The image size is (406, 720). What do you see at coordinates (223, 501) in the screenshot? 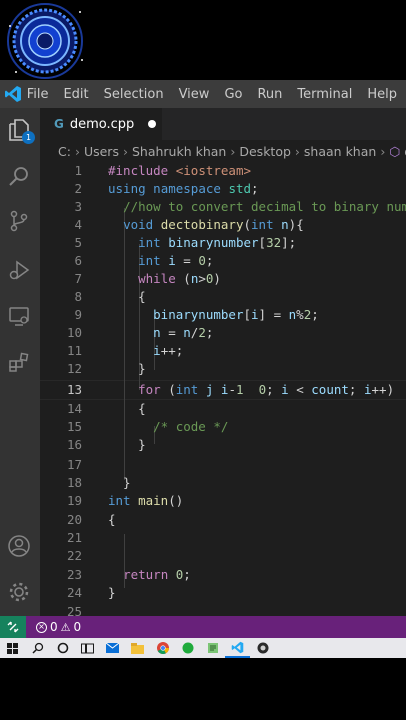
I see `code-line: 19 int main()` at bounding box center [223, 501].